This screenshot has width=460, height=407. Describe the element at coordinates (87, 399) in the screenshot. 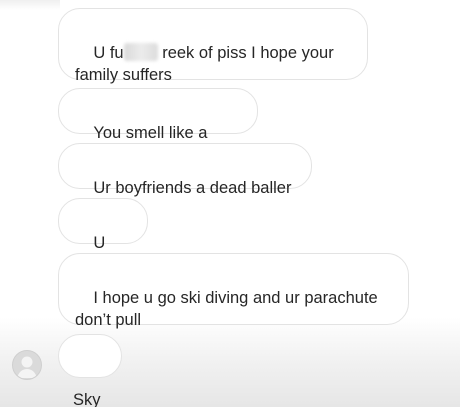

I see `message-text: Sky` at that location.